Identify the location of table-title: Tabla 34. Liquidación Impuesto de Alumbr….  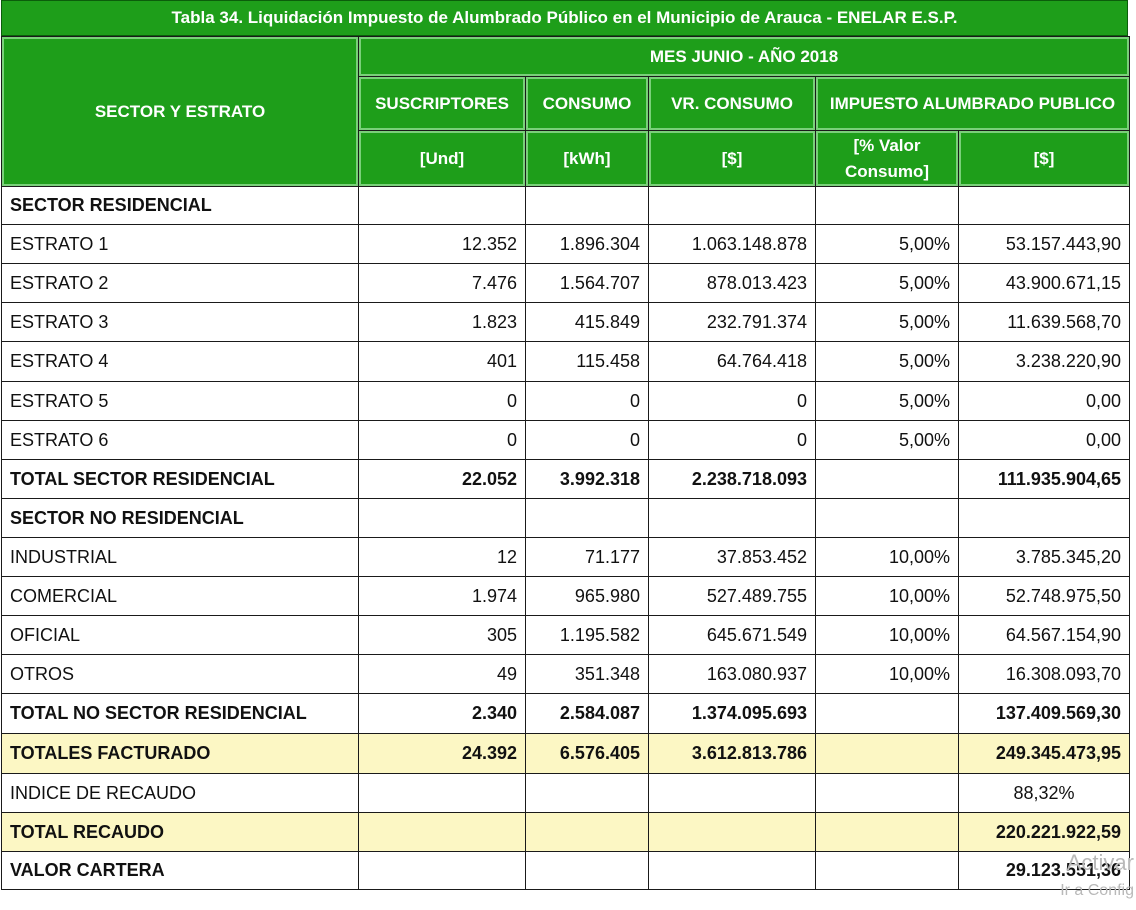
(564, 18).